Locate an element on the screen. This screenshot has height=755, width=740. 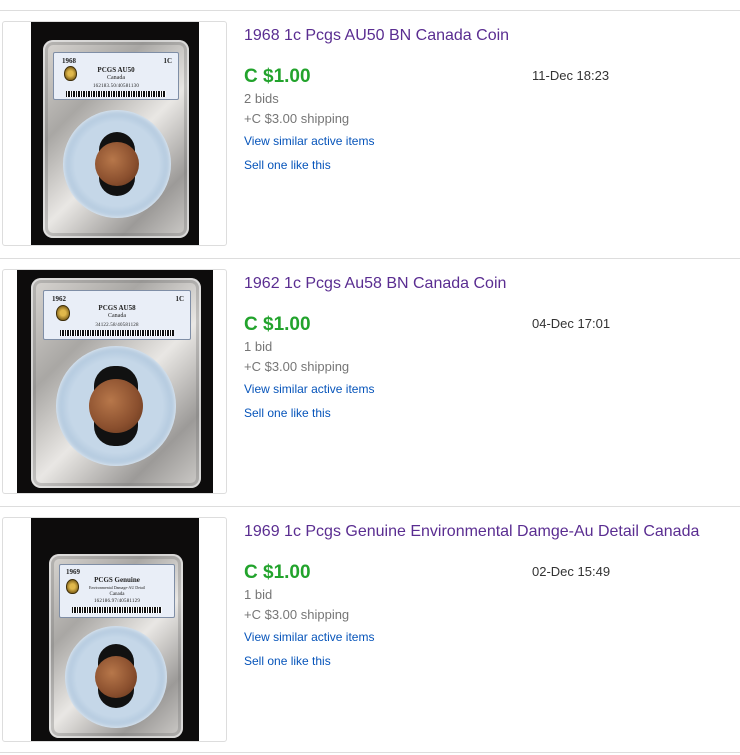
label-cert-number: 162186.97/40581129 is located at coordinates (117, 601).